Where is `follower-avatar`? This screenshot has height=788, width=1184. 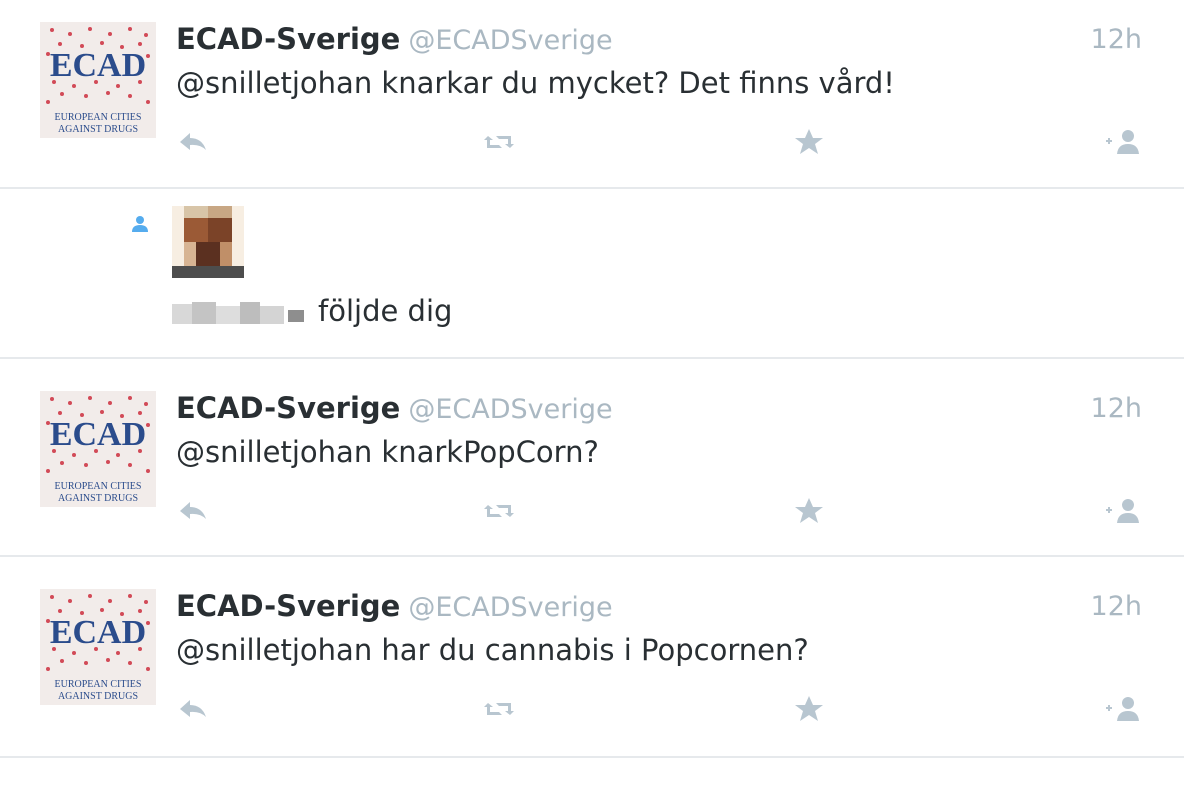 follower-avatar is located at coordinates (208, 242).